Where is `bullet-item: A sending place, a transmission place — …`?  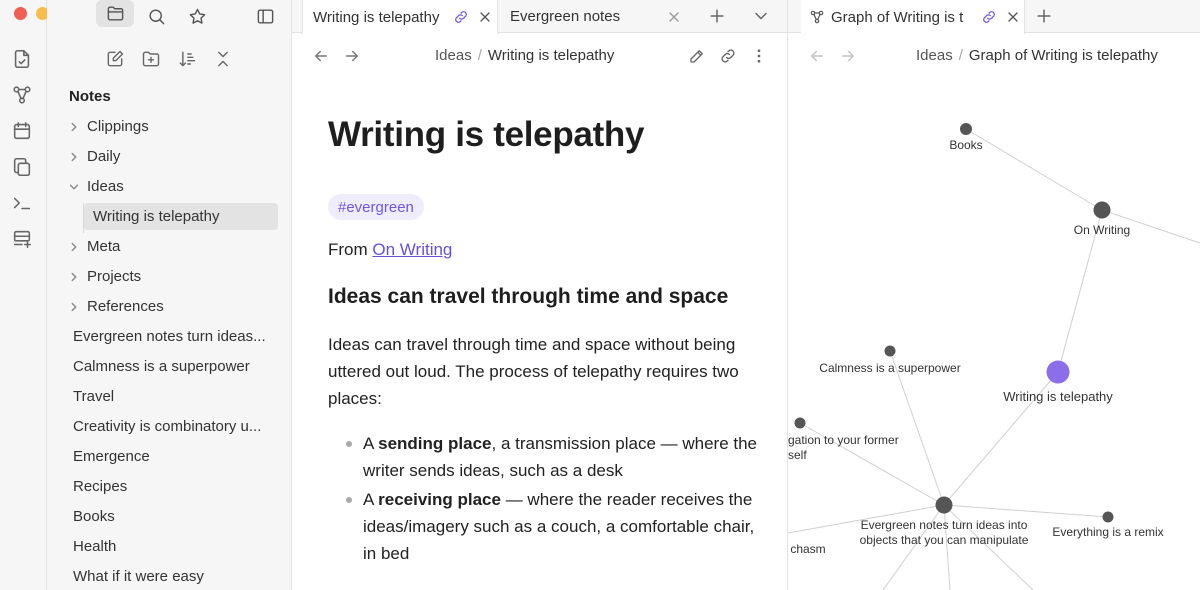 bullet-item: A sending place, a transmission place — … is located at coordinates (563, 457).